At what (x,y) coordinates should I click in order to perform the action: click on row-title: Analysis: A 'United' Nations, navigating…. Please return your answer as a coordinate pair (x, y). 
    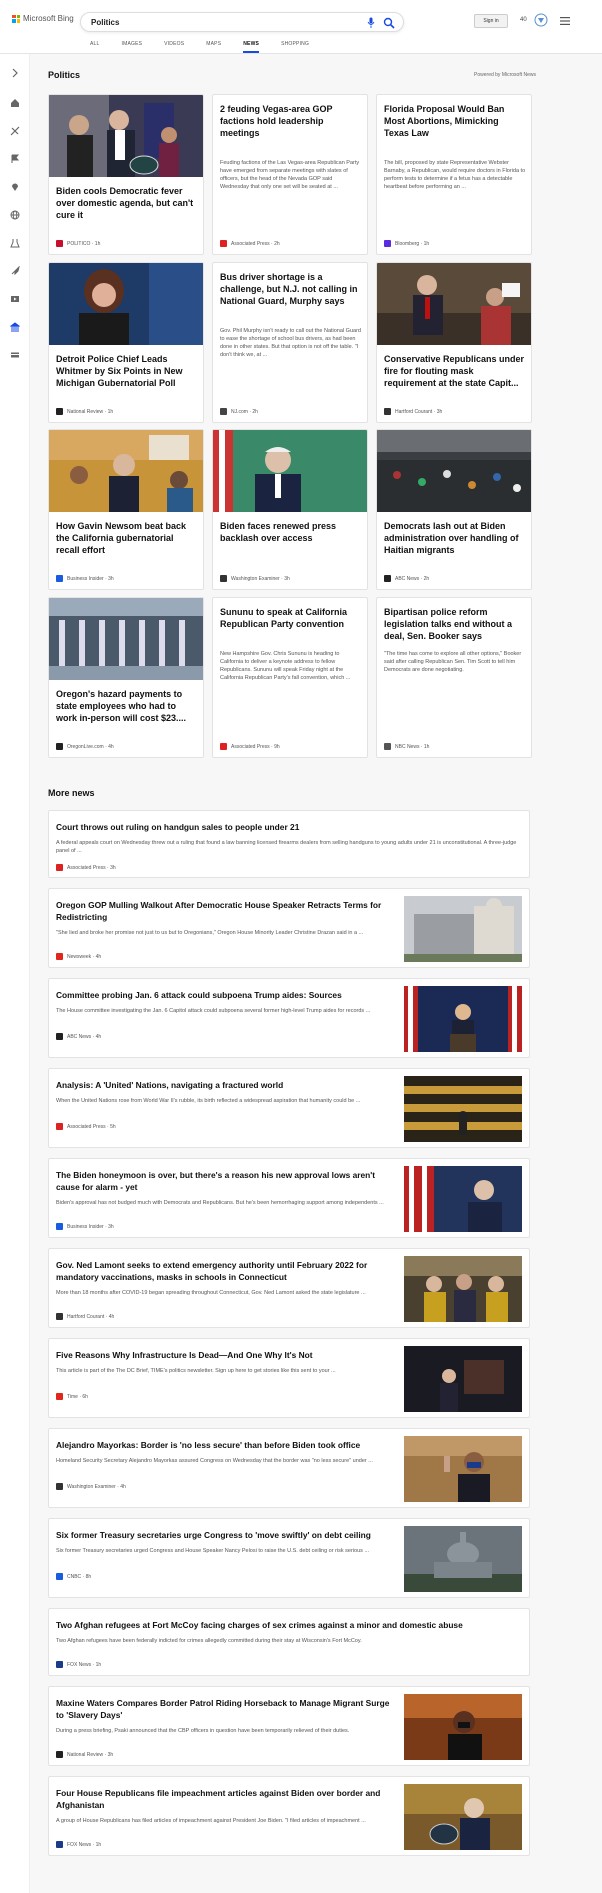
    Looking at the image, I should click on (226, 1085).